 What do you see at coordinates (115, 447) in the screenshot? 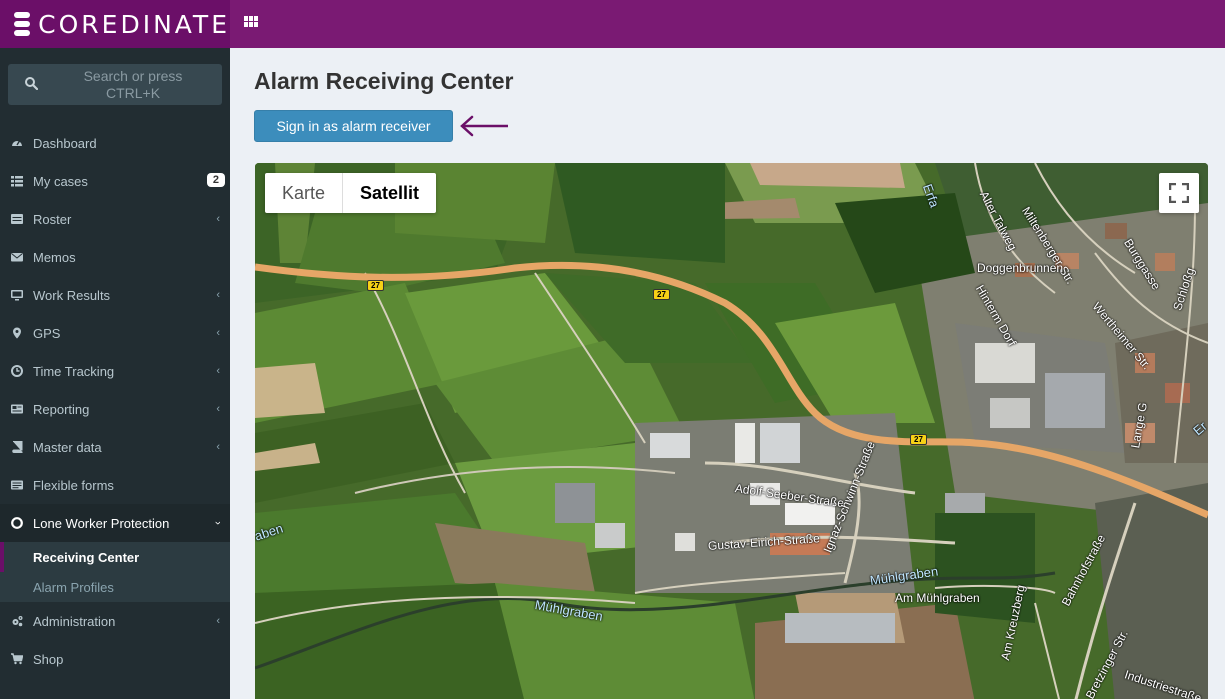
I see `sidebar-item-master-data: Master data ‹` at bounding box center [115, 447].